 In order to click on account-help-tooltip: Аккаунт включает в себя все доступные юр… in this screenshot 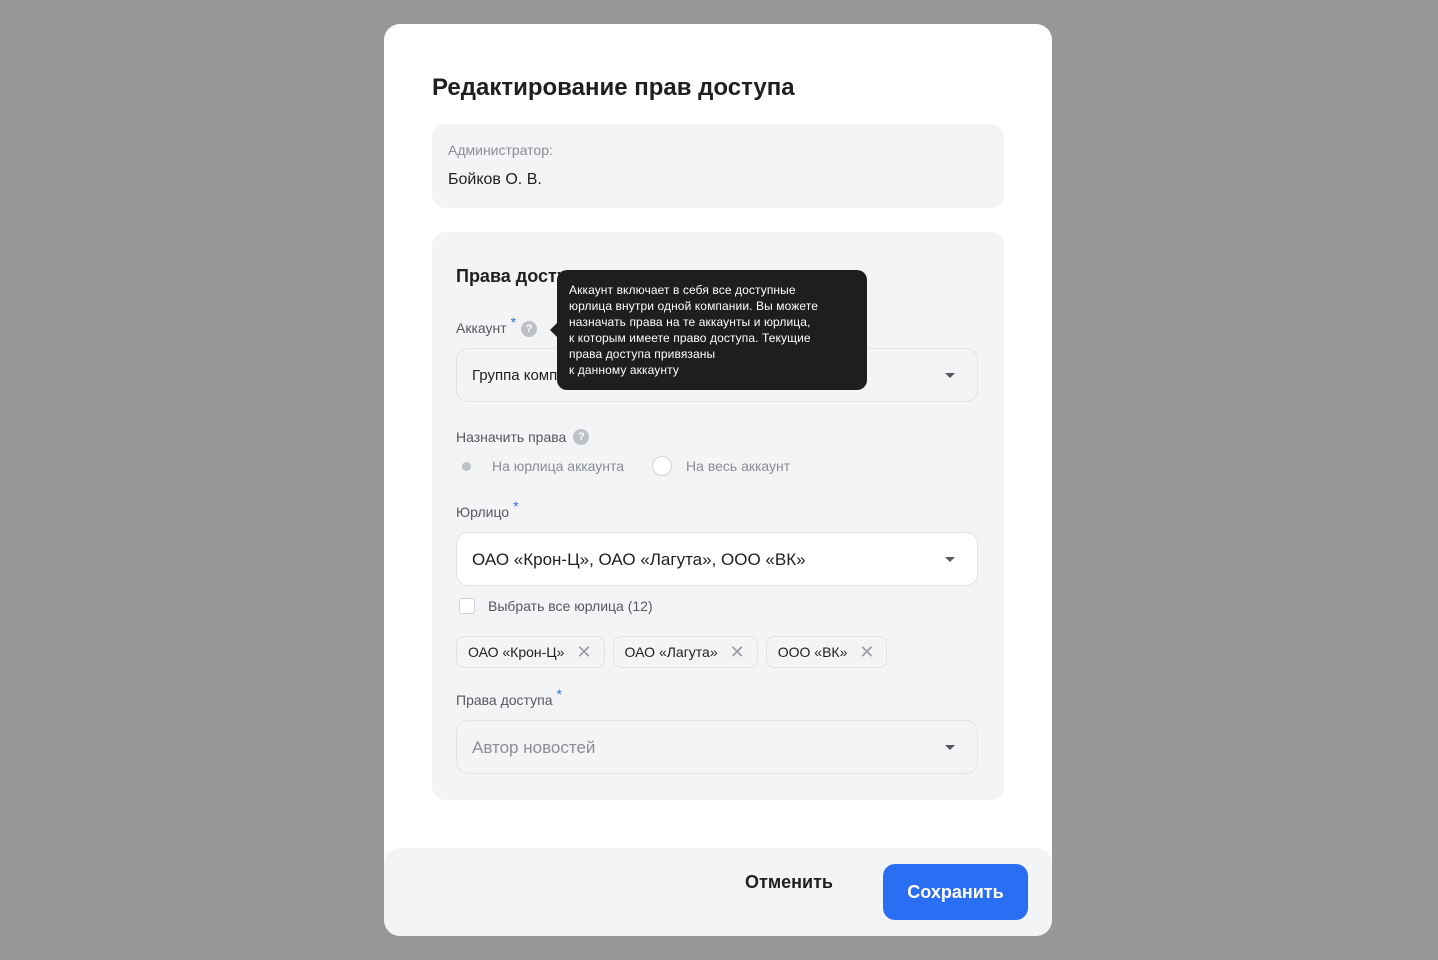, I will do `click(708, 330)`.